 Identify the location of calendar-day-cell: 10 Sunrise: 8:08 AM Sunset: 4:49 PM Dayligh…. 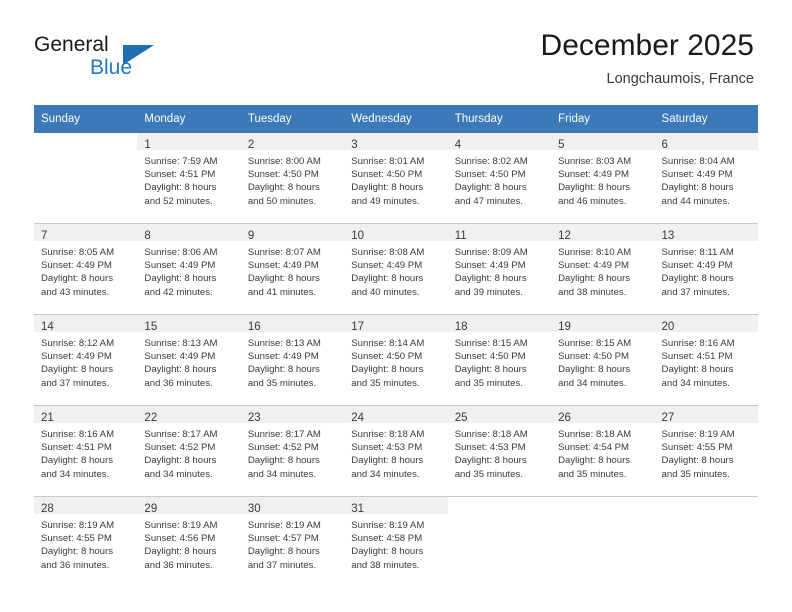
(396, 269).